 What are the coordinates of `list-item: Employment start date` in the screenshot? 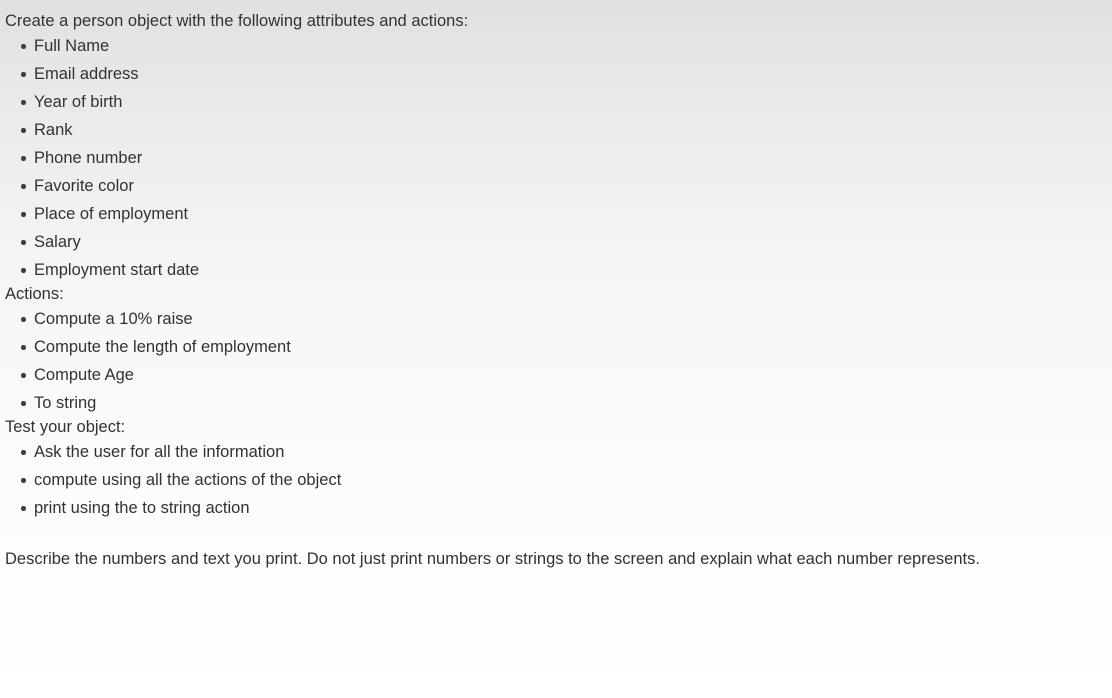 It's located at (558, 270).